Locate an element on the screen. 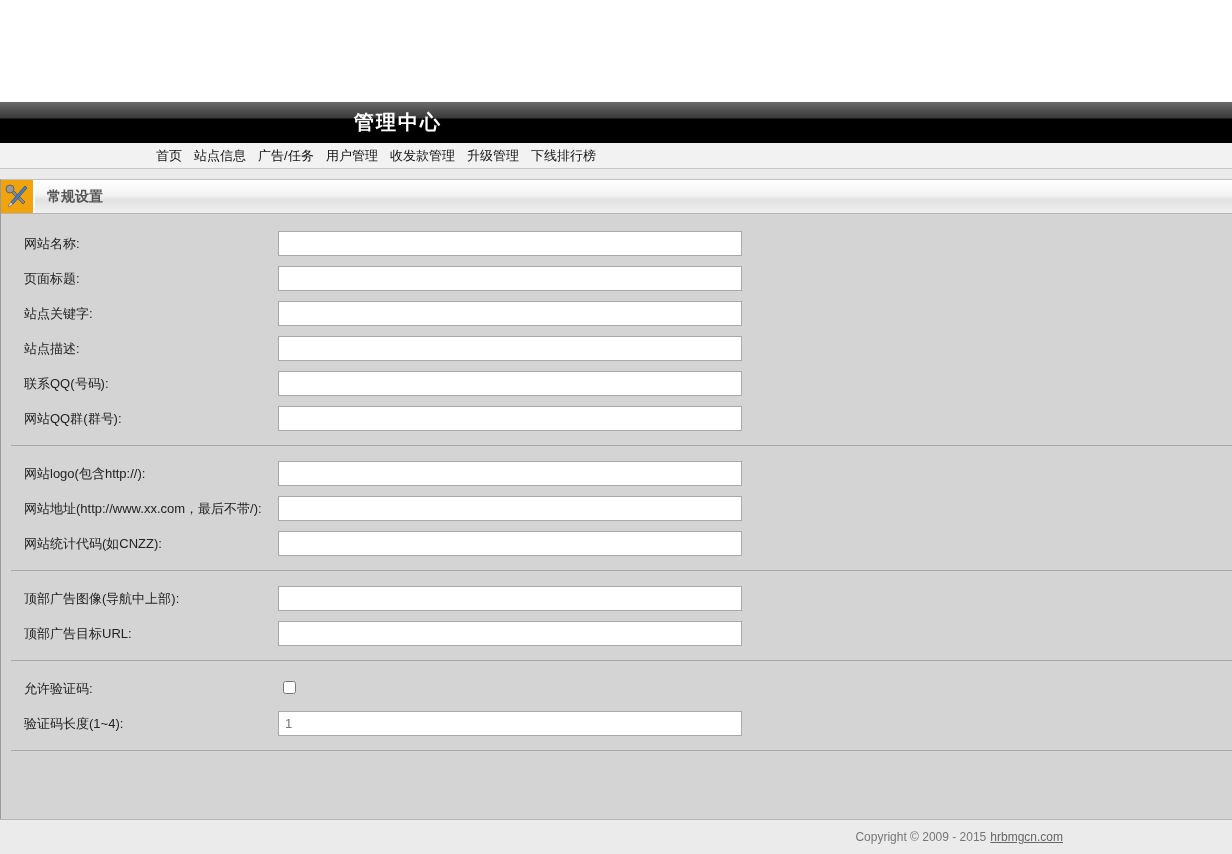 The width and height of the screenshot is (1232, 854). site-link: hrbmgcn.com is located at coordinates (1026, 837).